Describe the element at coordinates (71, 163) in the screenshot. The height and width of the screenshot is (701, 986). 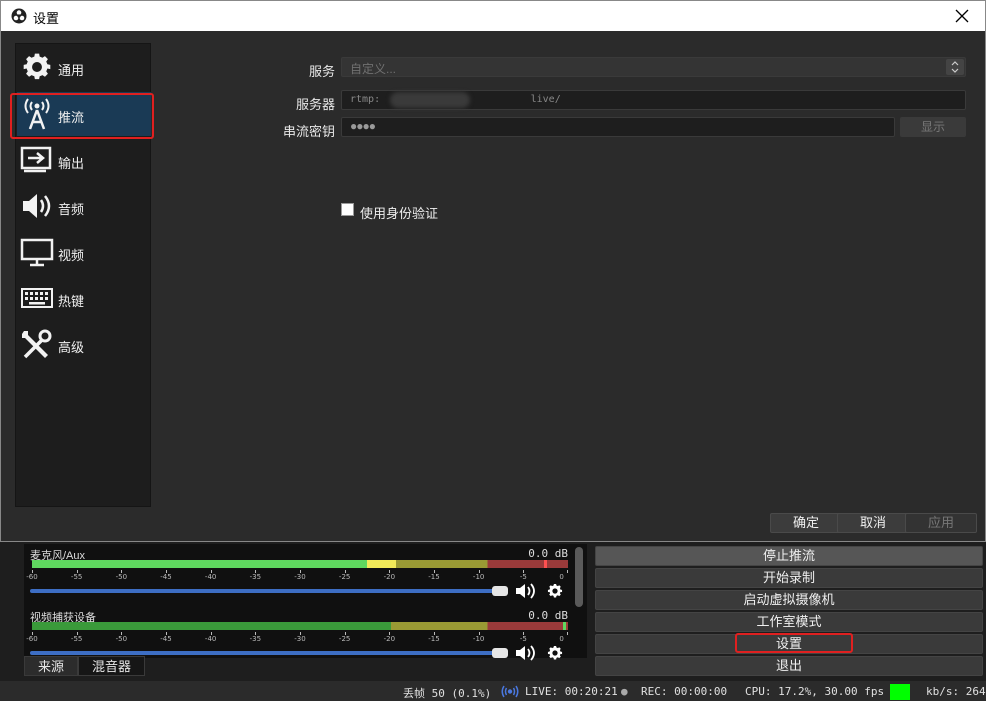
I see `sidebar-item-label: 输出` at that location.